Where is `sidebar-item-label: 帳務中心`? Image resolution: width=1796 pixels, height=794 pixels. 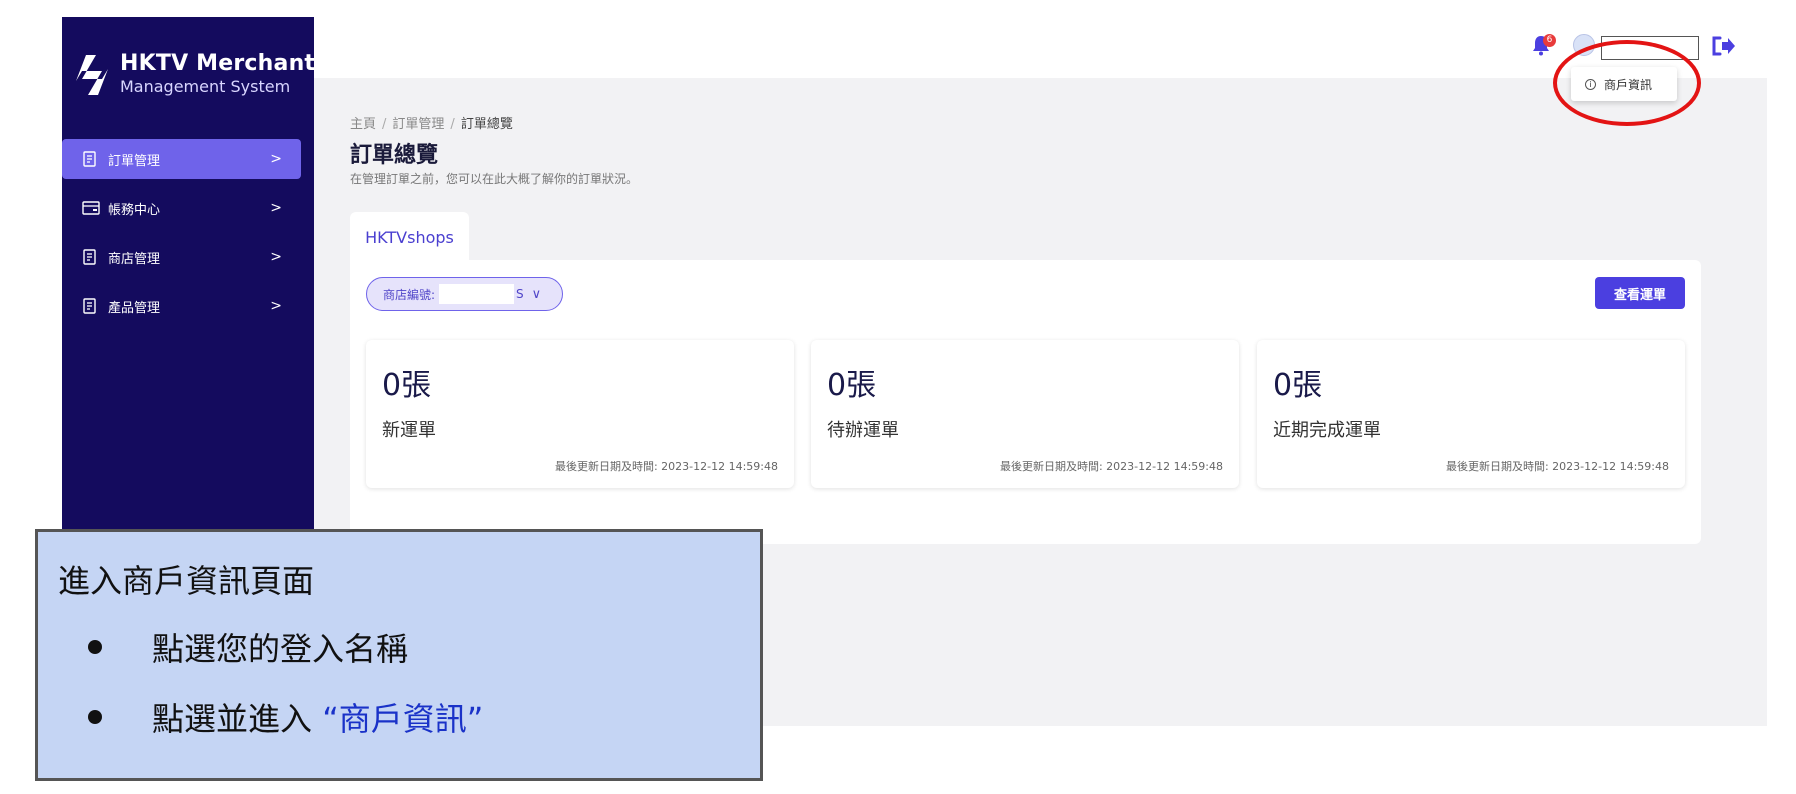 sidebar-item-label: 帳務中心 is located at coordinates (134, 210).